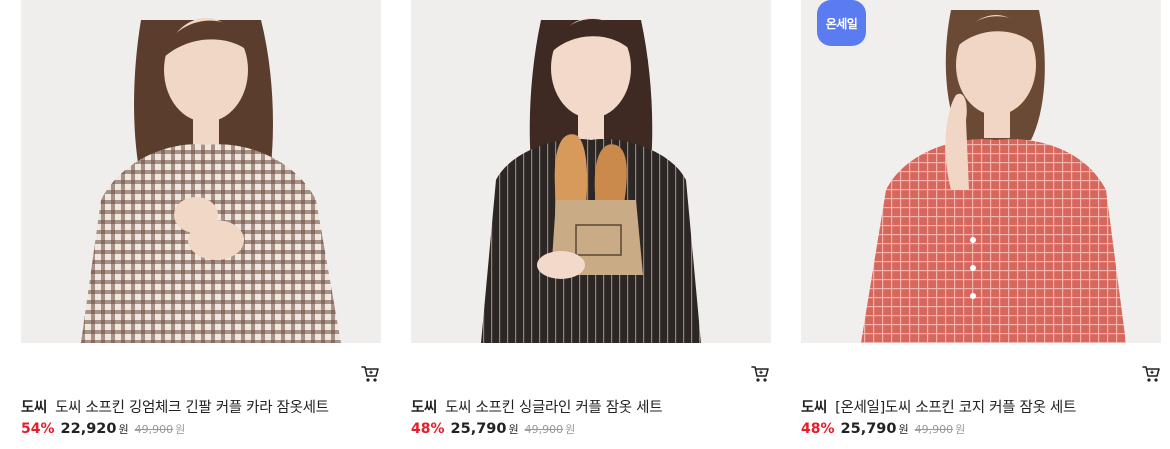 The image size is (1170, 449). Describe the element at coordinates (955, 408) in the screenshot. I see `product-name: [온세일]도씨 소프킨 코지 커플 잠옷 세트` at that location.